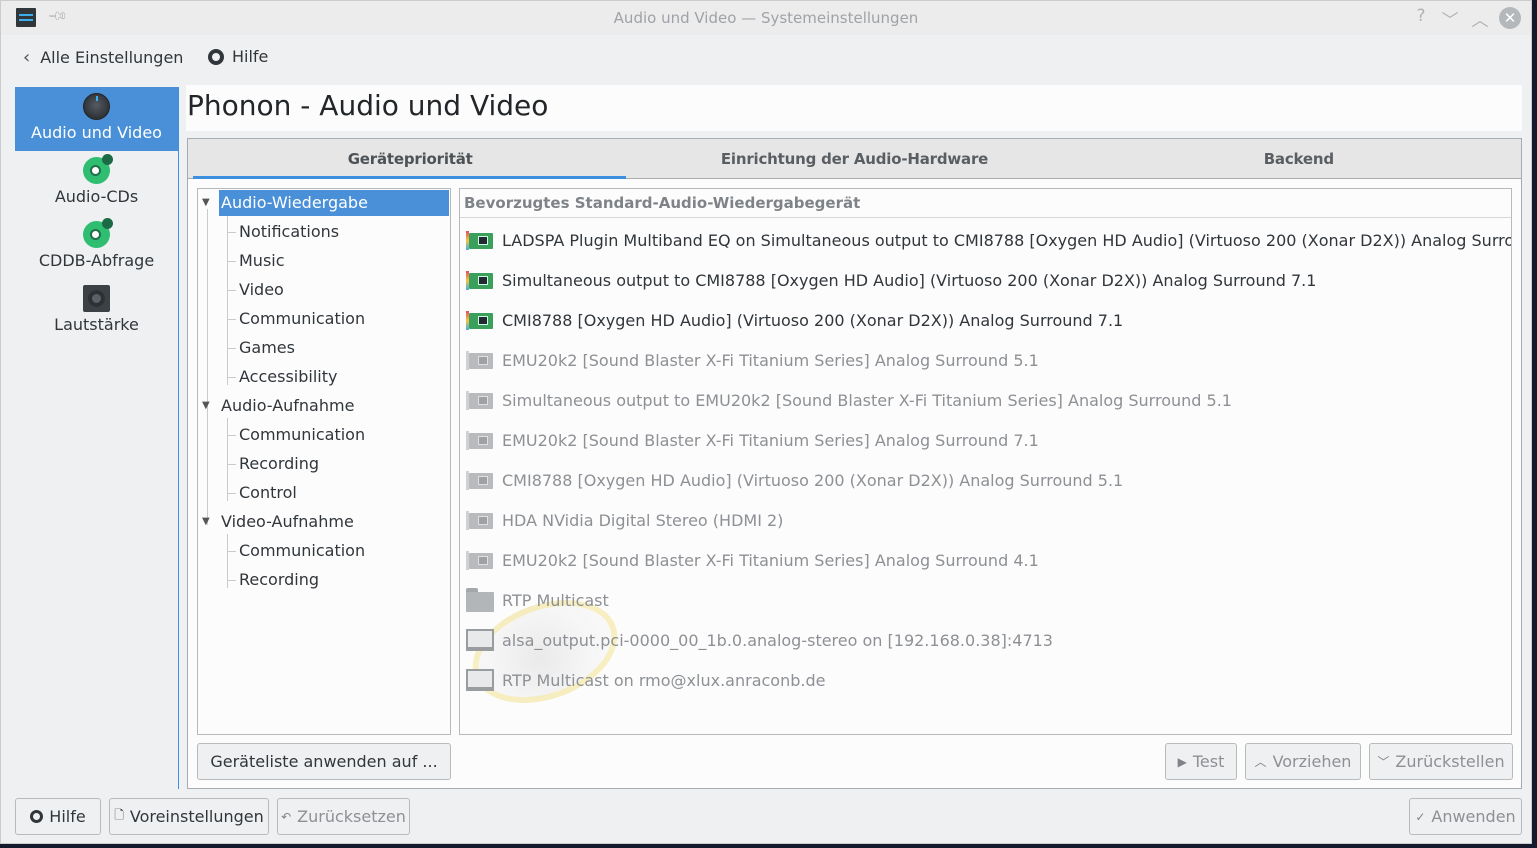  Describe the element at coordinates (96, 132) in the screenshot. I see `sidebar-item-label: Audio und Video` at that location.